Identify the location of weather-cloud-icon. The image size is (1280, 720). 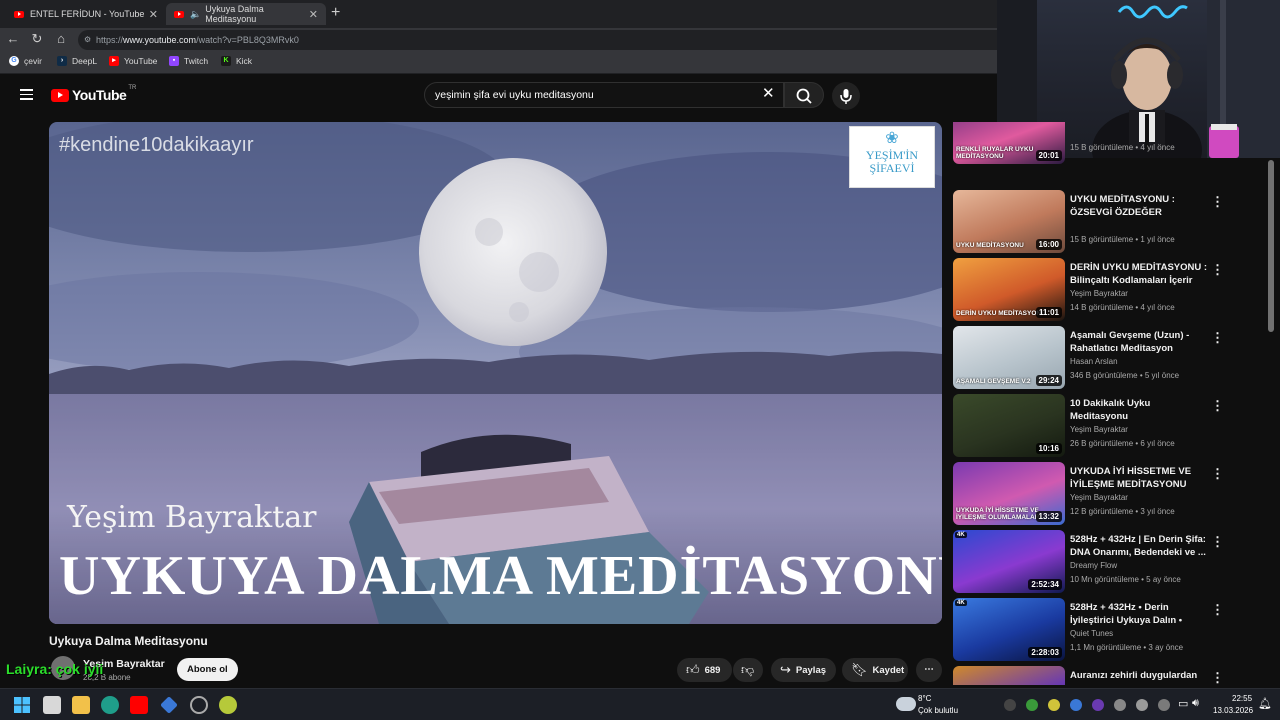
(906, 704).